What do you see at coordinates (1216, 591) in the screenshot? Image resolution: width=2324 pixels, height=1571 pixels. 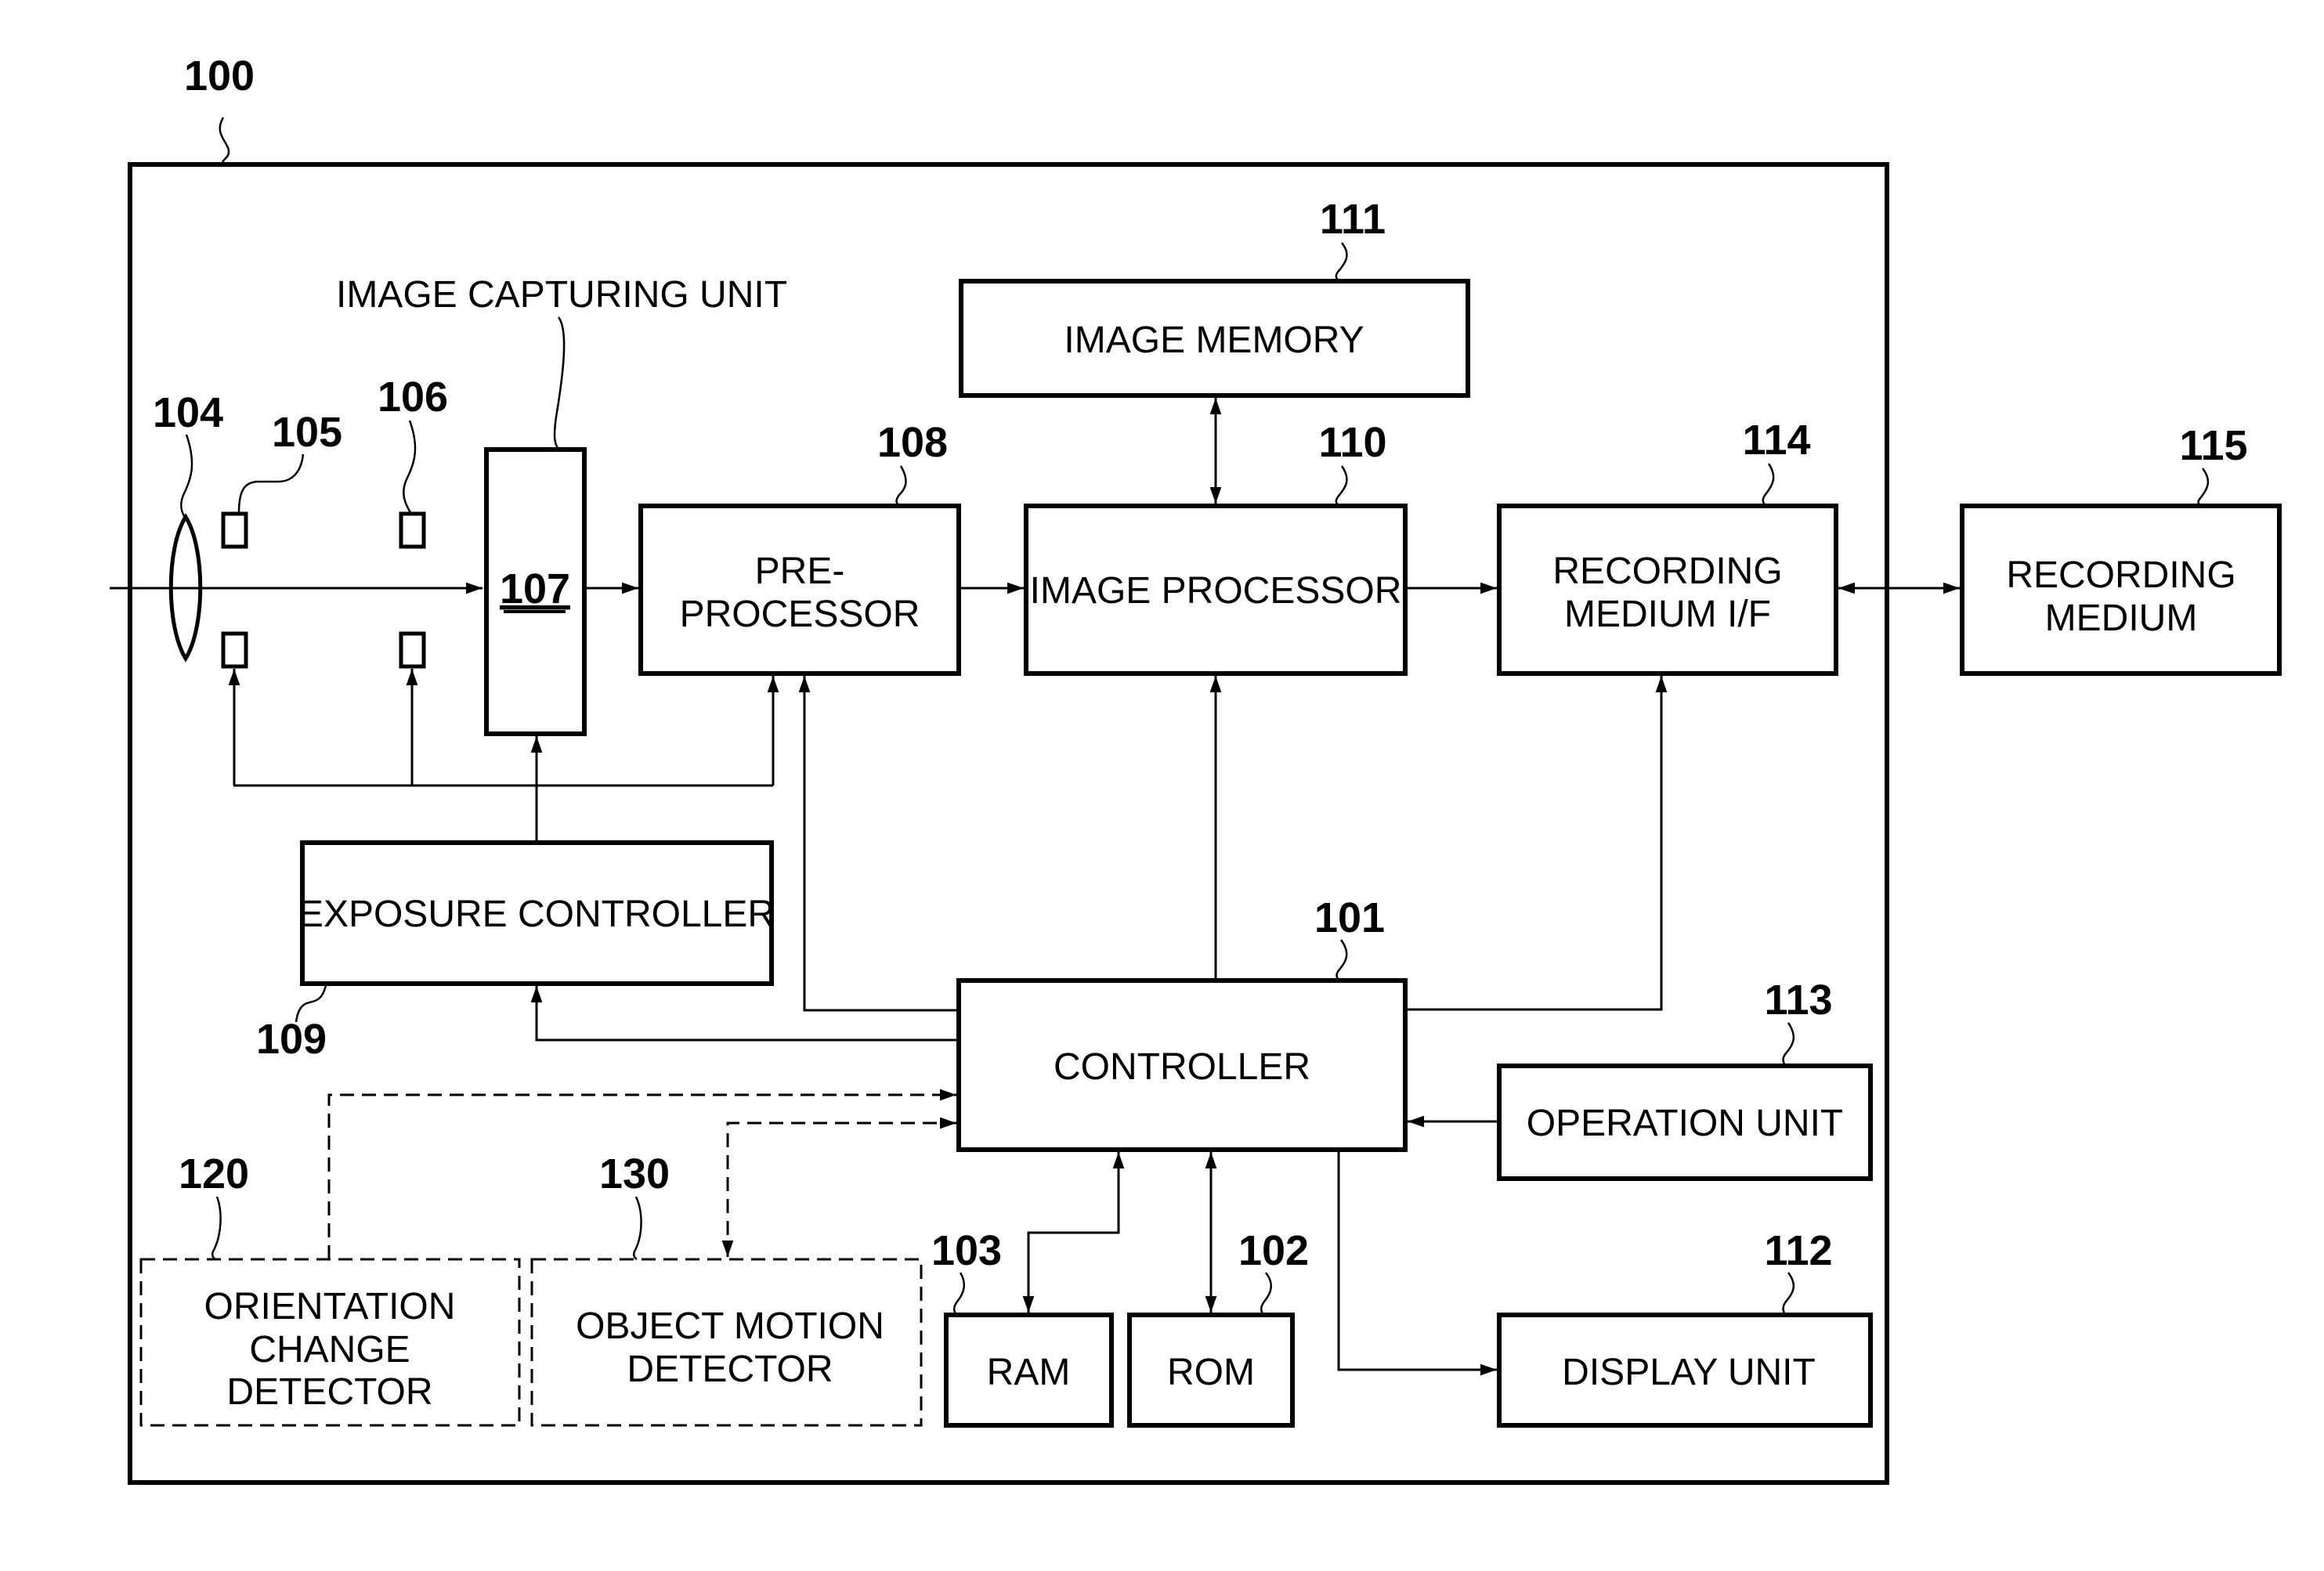 I see `image-processor-label: IMAGE PROCESSOR` at bounding box center [1216, 591].